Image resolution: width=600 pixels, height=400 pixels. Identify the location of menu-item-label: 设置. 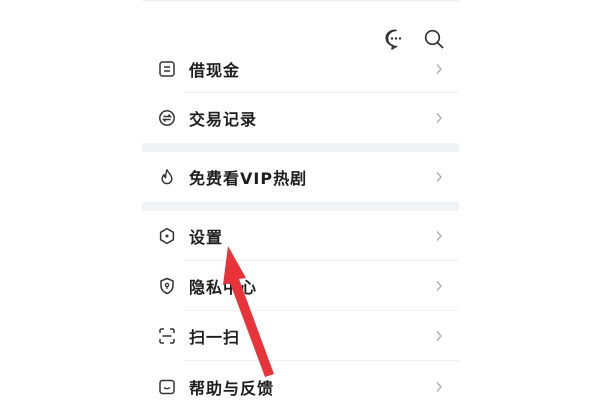
(206, 237).